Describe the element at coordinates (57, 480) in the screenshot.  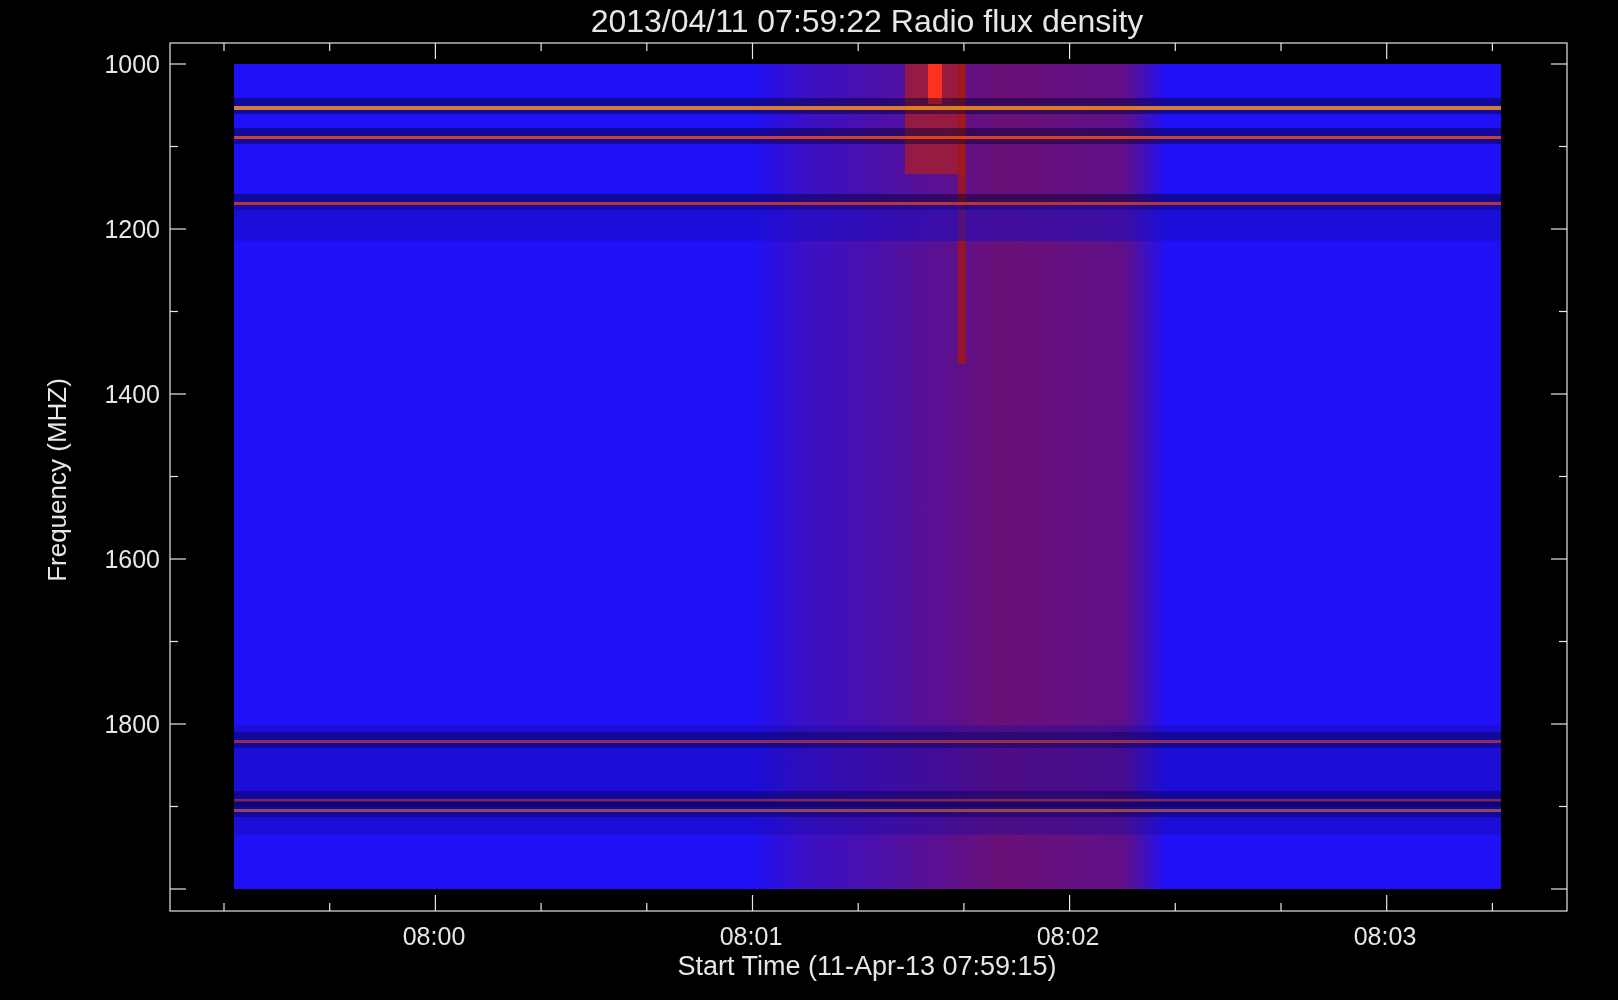
I see `y-axis-label: Frequency (MHZ)` at that location.